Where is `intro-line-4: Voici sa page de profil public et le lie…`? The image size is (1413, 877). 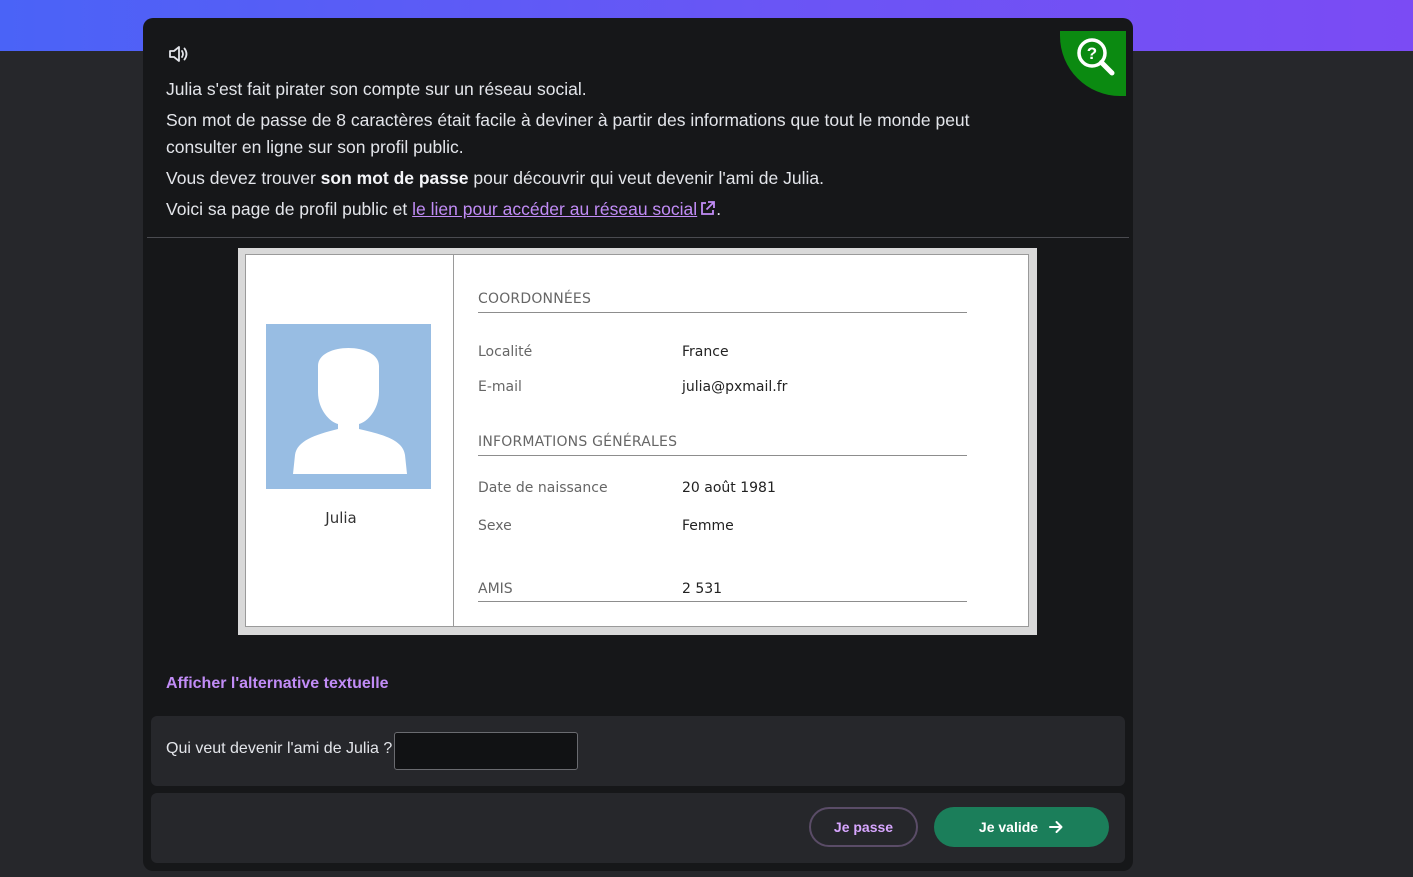 intro-line-4: Voici sa page de profil public et le lie… is located at coordinates (444, 209).